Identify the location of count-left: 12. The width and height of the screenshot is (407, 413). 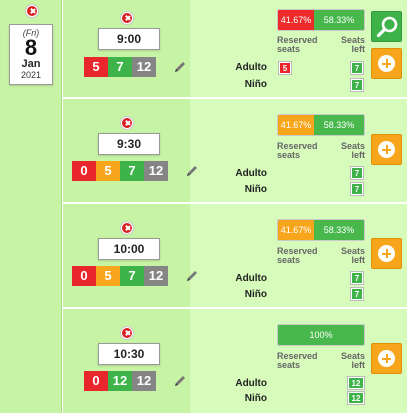
(120, 381).